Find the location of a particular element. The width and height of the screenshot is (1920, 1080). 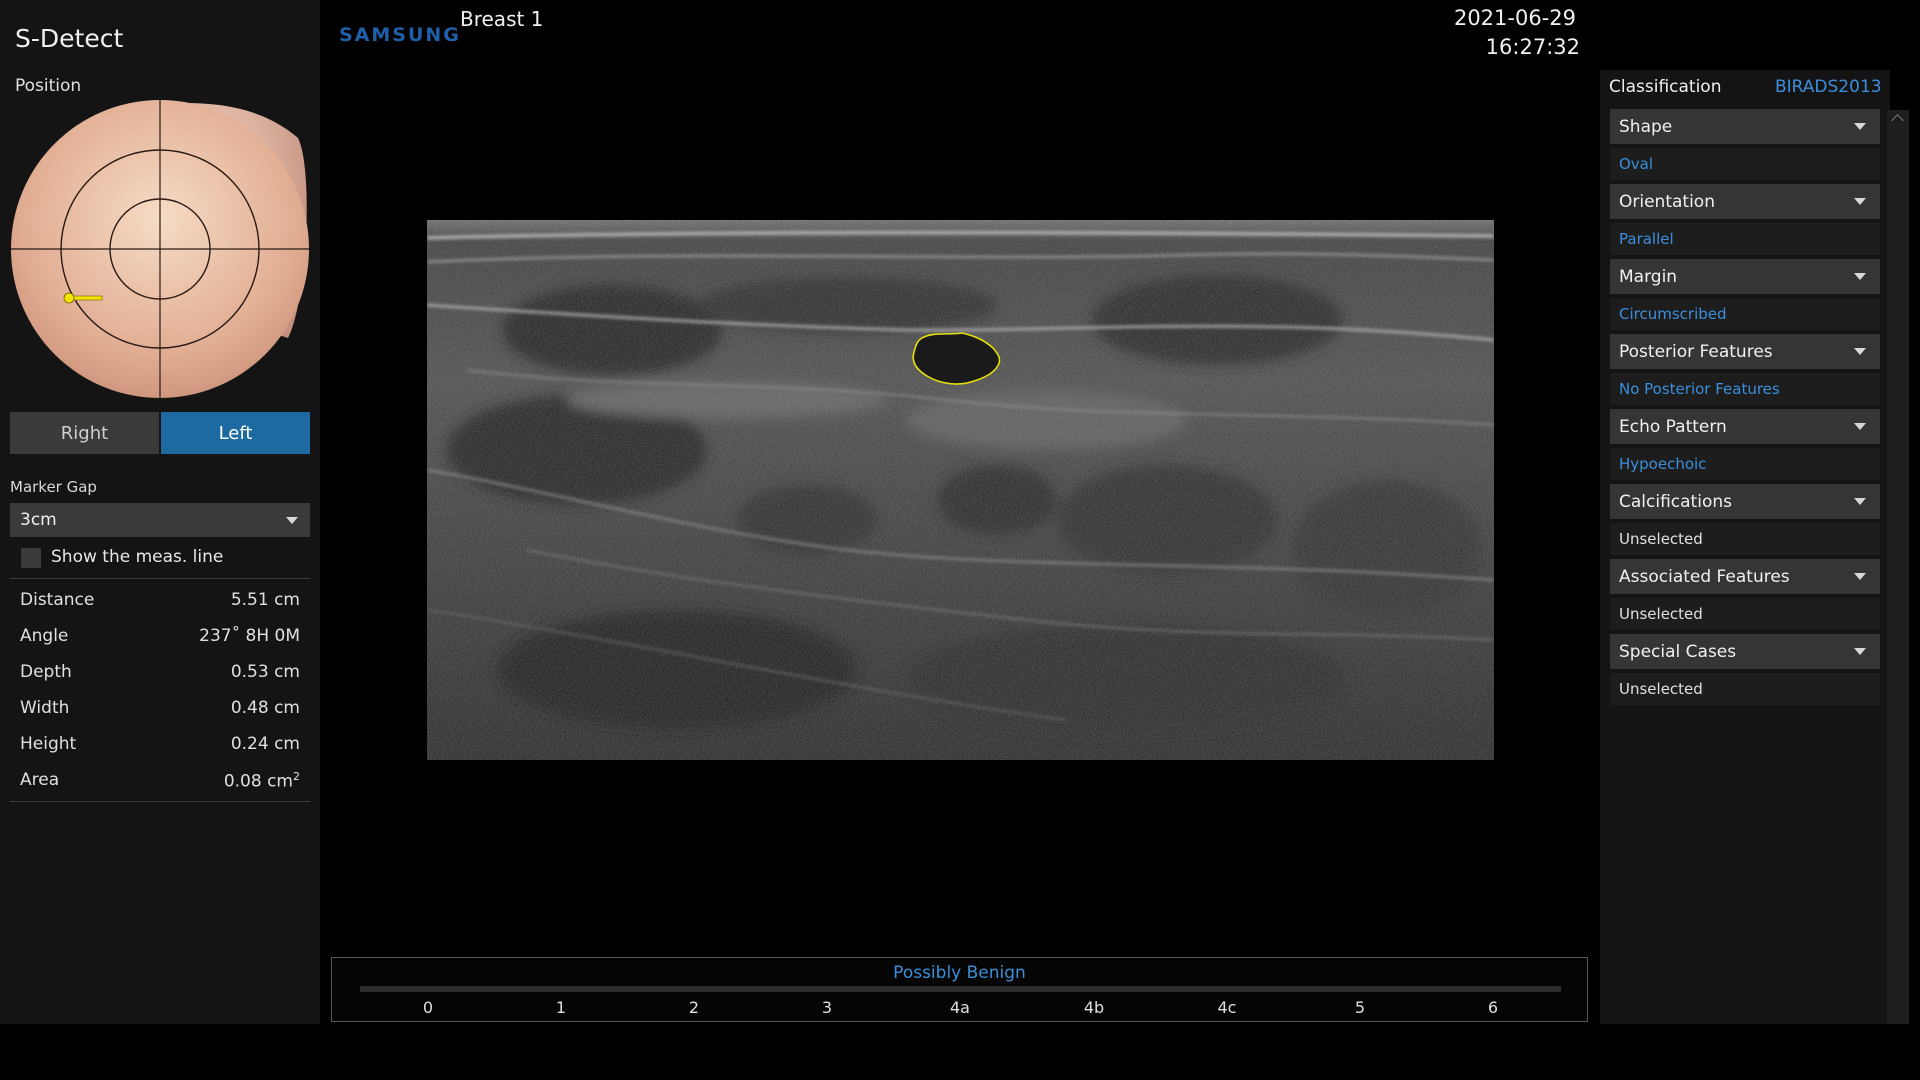

category-posterior-features-header: Posterior Features is located at coordinates (1745, 351).